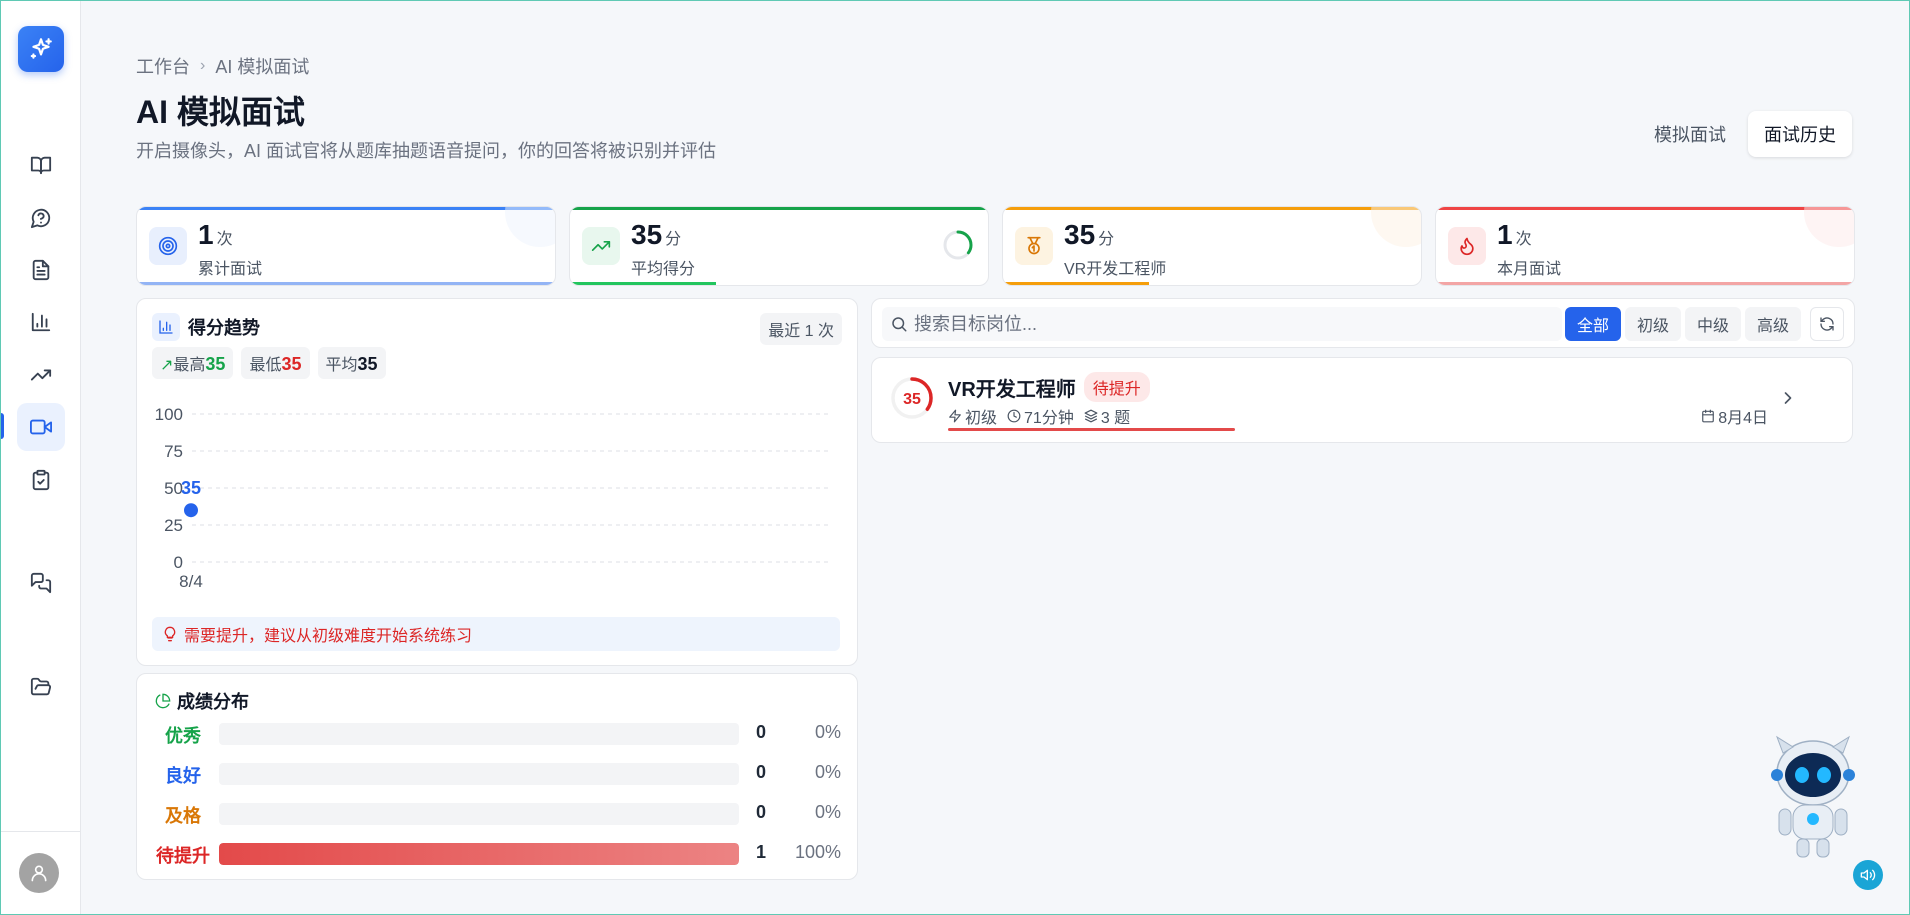 This screenshot has height=915, width=1910. I want to click on stat-card-average: 35 分 平均得分, so click(779, 246).